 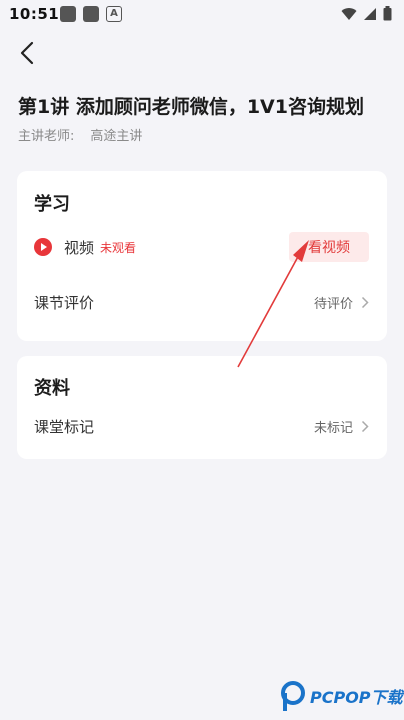 What do you see at coordinates (202, 14) in the screenshot?
I see `status-bar: 10:51 A` at bounding box center [202, 14].